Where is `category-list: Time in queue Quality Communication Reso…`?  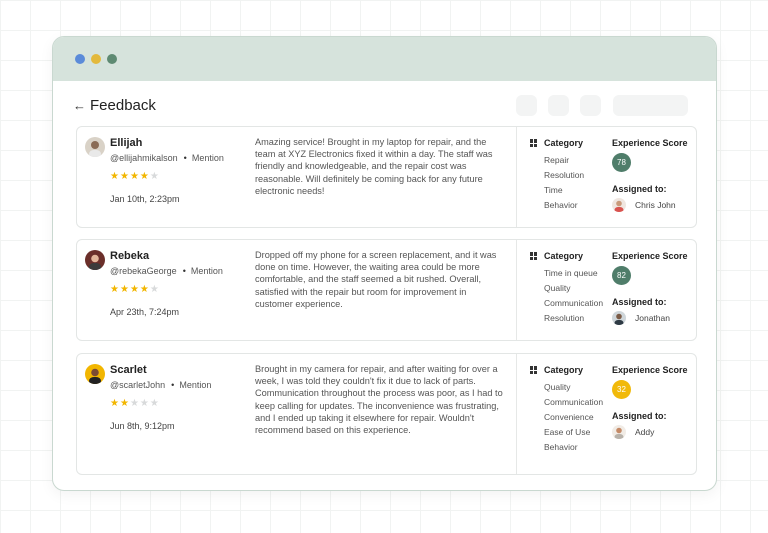
category-list: Time in queue Quality Communication Reso… is located at coordinates (573, 297).